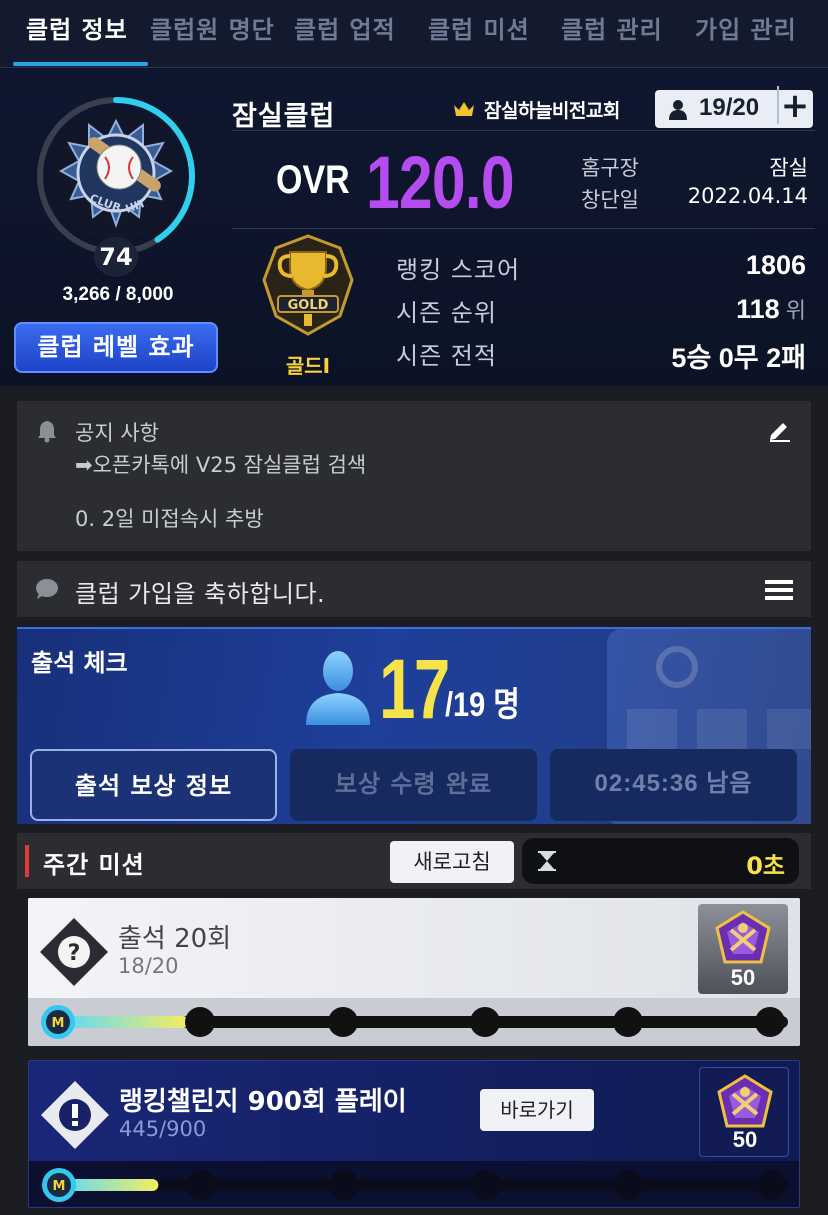 Image resolution: width=828 pixels, height=1215 pixels. Describe the element at coordinates (610, 168) in the screenshot. I see `home-stadium-label: 홈구장` at that location.